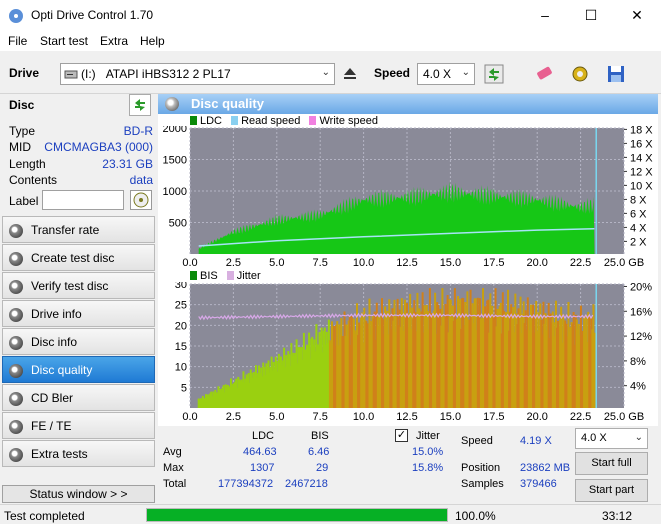 Image resolution: width=661 pixels, height=524 pixels. What do you see at coordinates (78, 369) in the screenshot?
I see `nav-disc-quality: Disc quality` at bounding box center [78, 369].